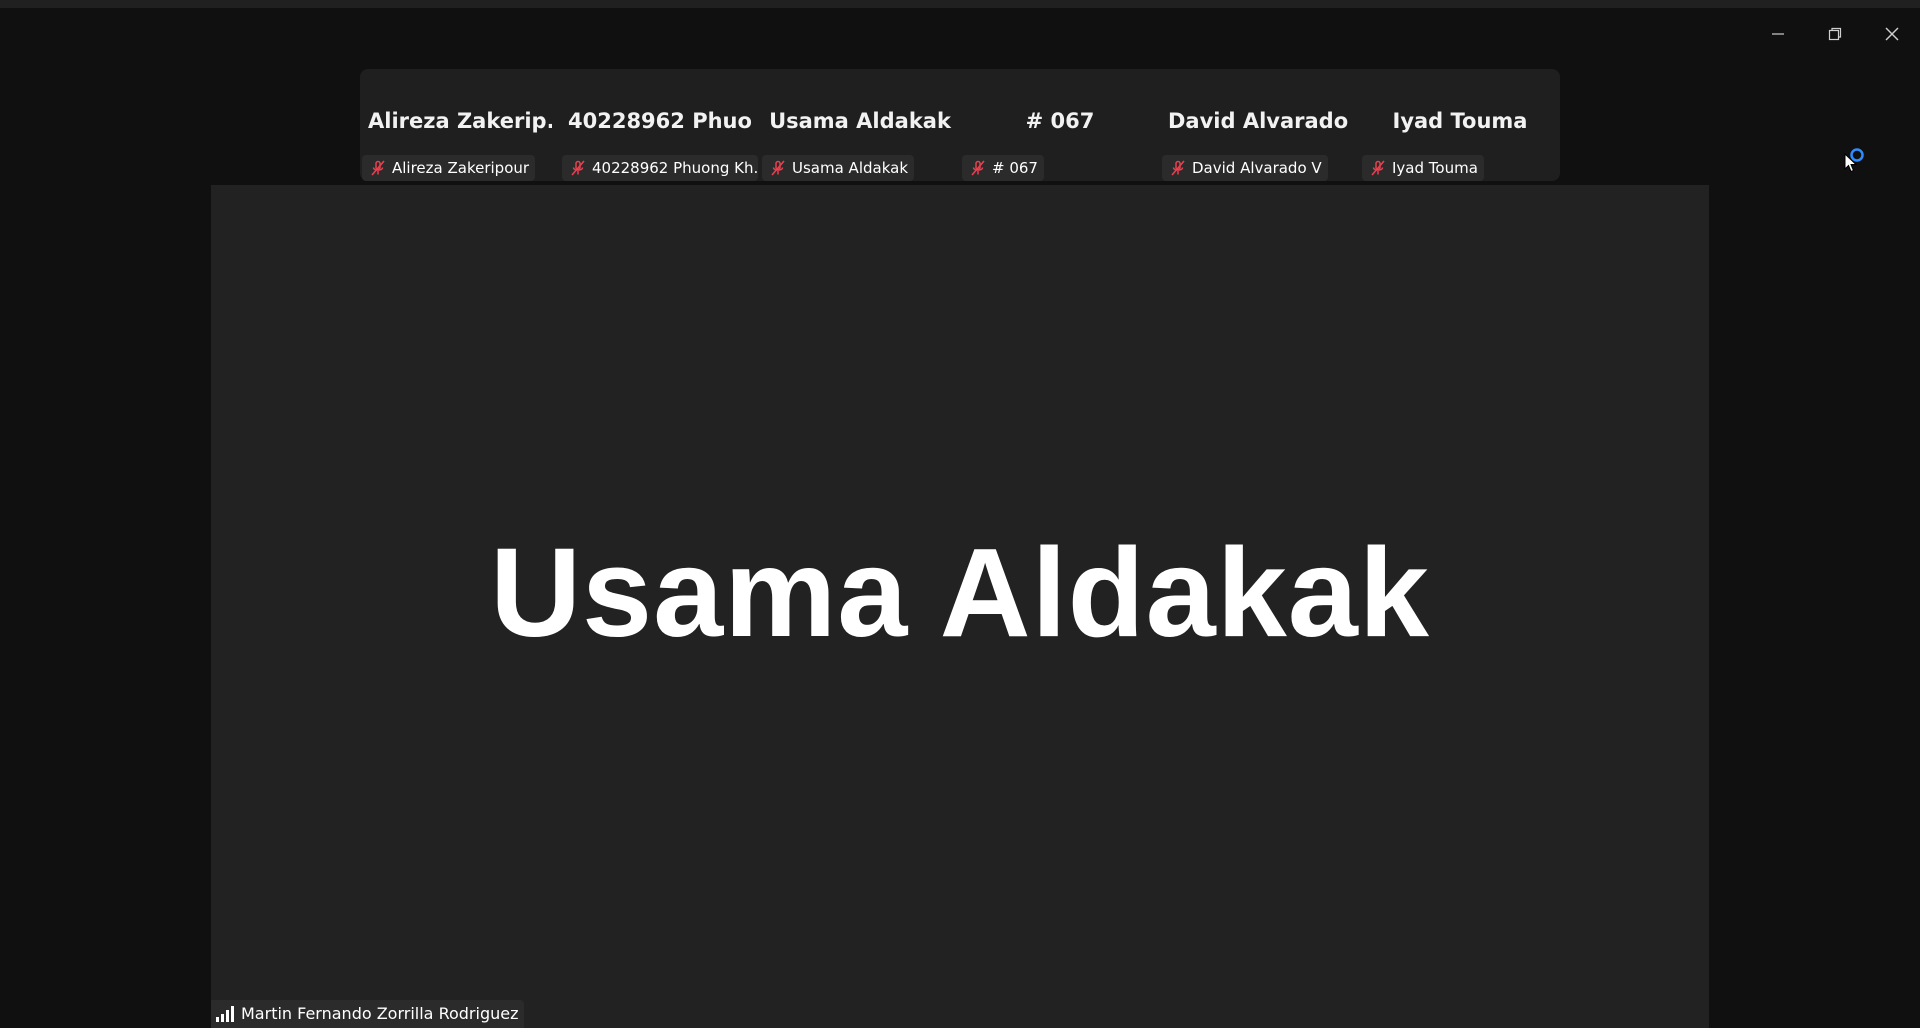 The image size is (1920, 1028). Describe the element at coordinates (1851, 163) in the screenshot. I see `mouse-cursor-icon` at that location.